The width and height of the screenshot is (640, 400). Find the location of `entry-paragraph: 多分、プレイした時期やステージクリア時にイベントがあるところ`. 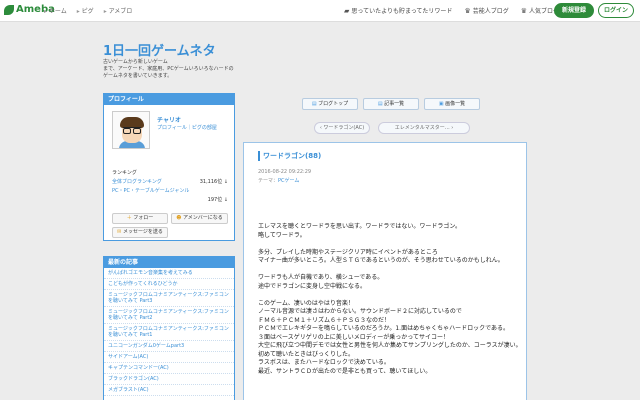

entry-paragraph: 多分、プレイした時期やステージクリア時にイベントがあるところ is located at coordinates (348, 252).